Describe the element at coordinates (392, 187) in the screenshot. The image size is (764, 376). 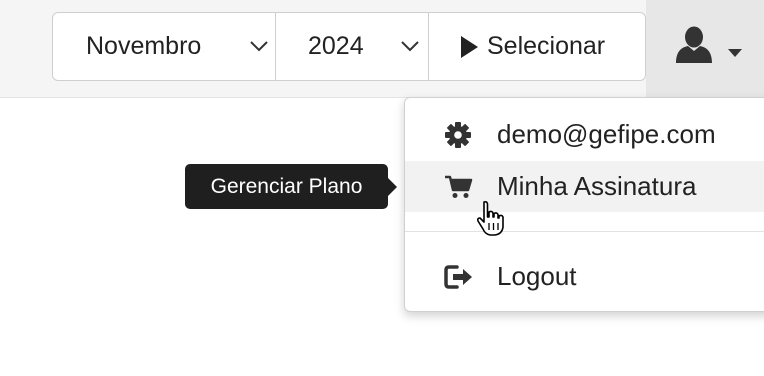
I see `tooltip-arrow` at that location.